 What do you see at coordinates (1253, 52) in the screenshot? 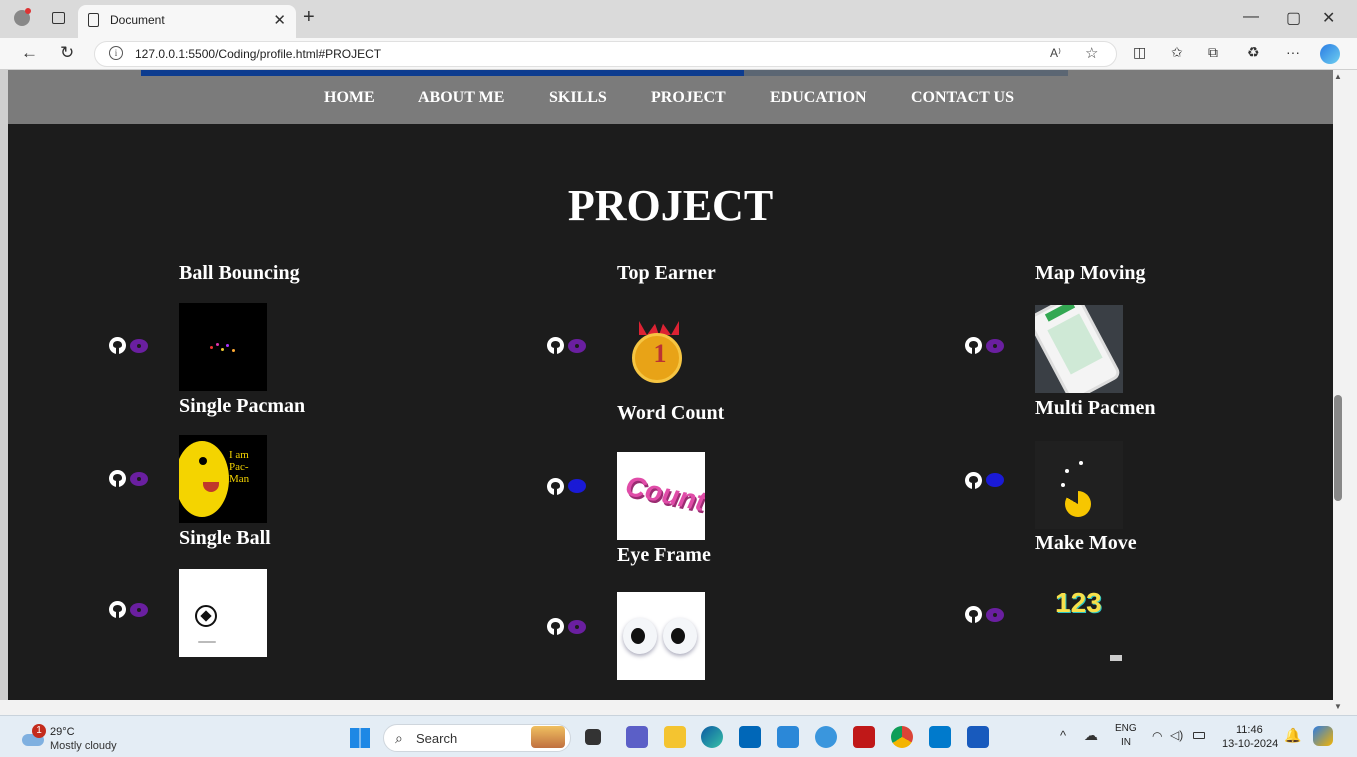
I see `extensions-icon: ♻` at bounding box center [1253, 52].